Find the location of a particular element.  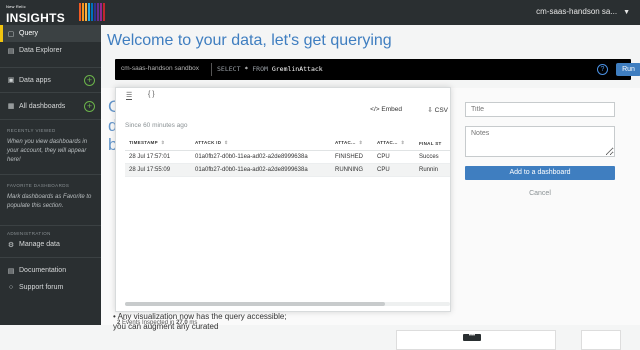

chevron-down-icon: ▼ is located at coordinates (626, 12).